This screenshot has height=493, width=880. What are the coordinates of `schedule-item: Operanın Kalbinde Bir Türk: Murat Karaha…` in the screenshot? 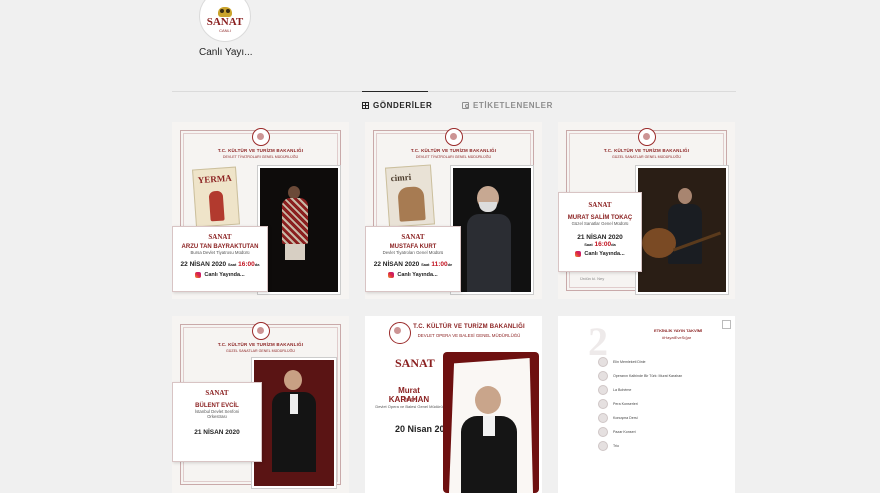 It's located at (640, 376).